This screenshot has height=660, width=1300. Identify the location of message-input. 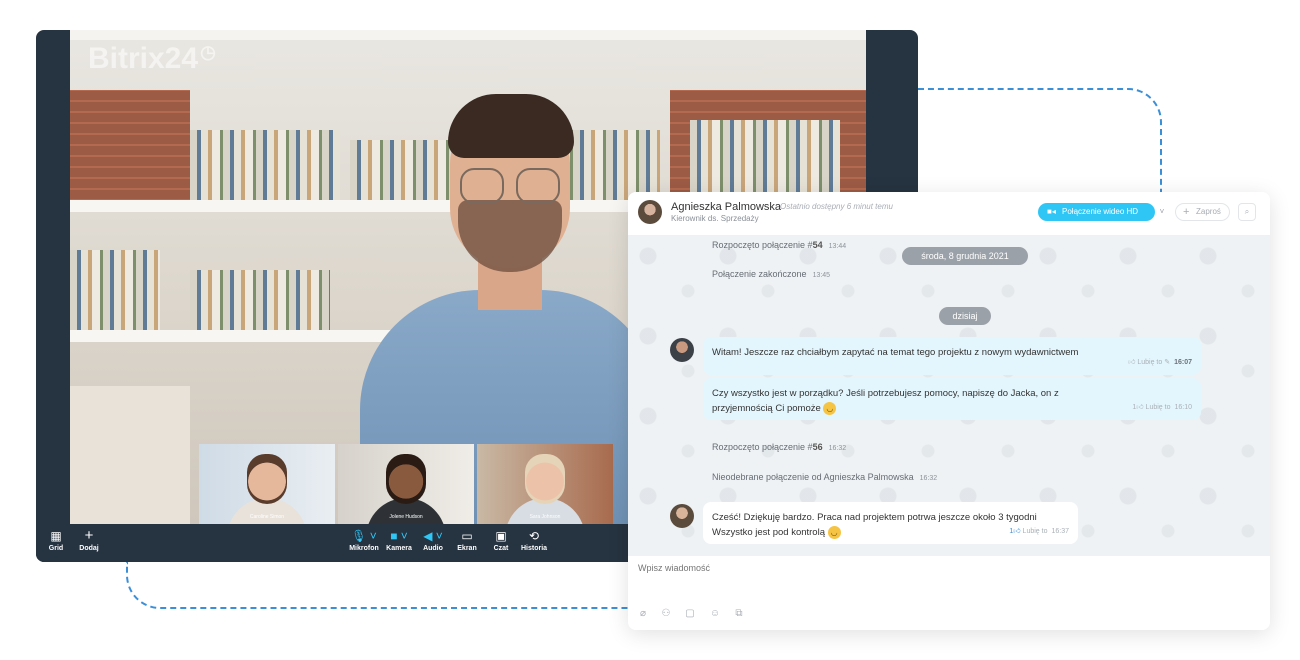
(938, 568).